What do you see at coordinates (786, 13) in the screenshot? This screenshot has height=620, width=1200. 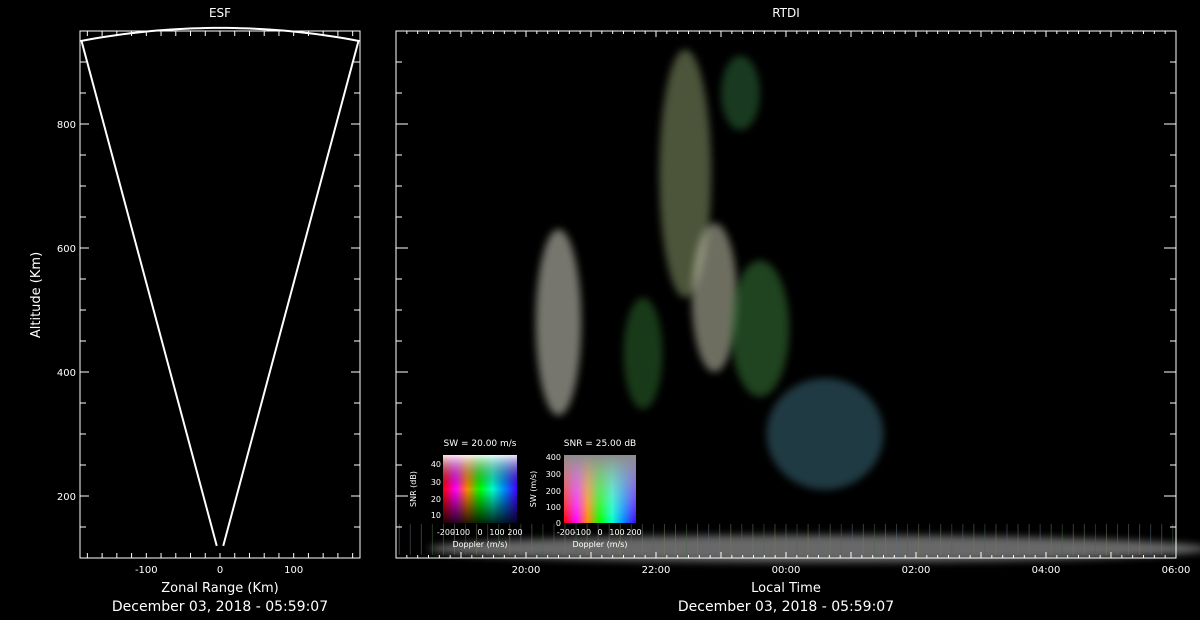 I see `rtdi-title: RTDI` at bounding box center [786, 13].